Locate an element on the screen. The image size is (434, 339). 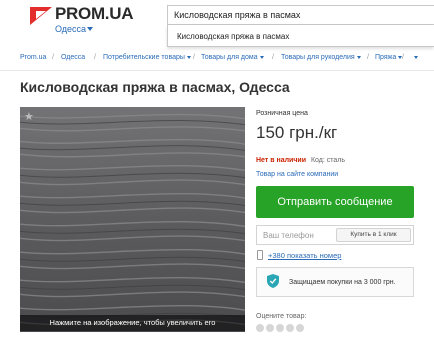
breadcrumb-item-handicraft: Товары для рукоделия is located at coordinates (321, 57).